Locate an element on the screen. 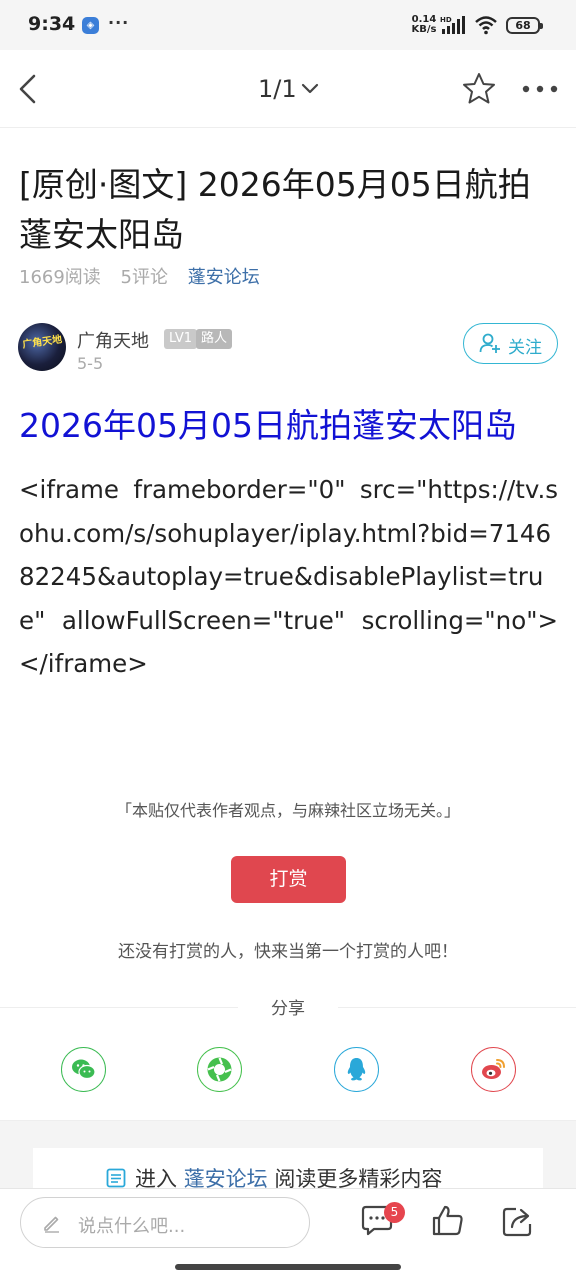 The image size is (576, 1280). share-qq-button is located at coordinates (356, 1069).